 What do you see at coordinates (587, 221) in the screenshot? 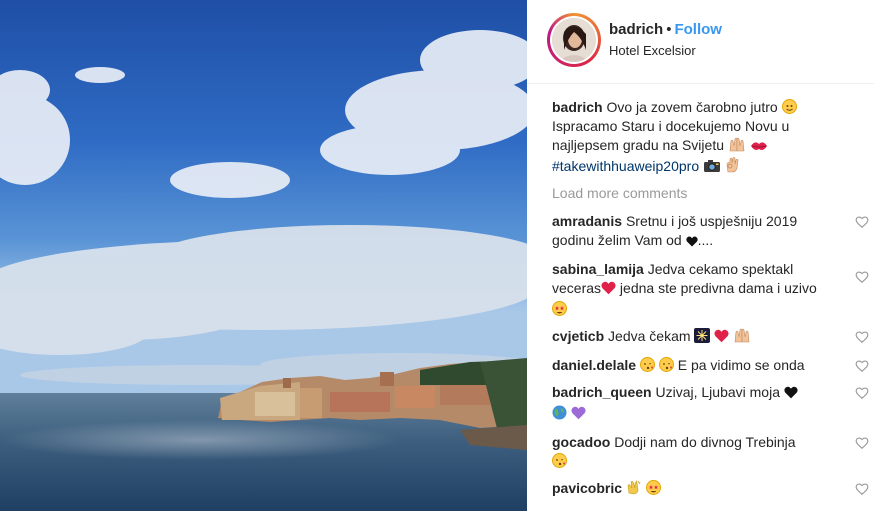
I see `comment-username: amradanis` at bounding box center [587, 221].